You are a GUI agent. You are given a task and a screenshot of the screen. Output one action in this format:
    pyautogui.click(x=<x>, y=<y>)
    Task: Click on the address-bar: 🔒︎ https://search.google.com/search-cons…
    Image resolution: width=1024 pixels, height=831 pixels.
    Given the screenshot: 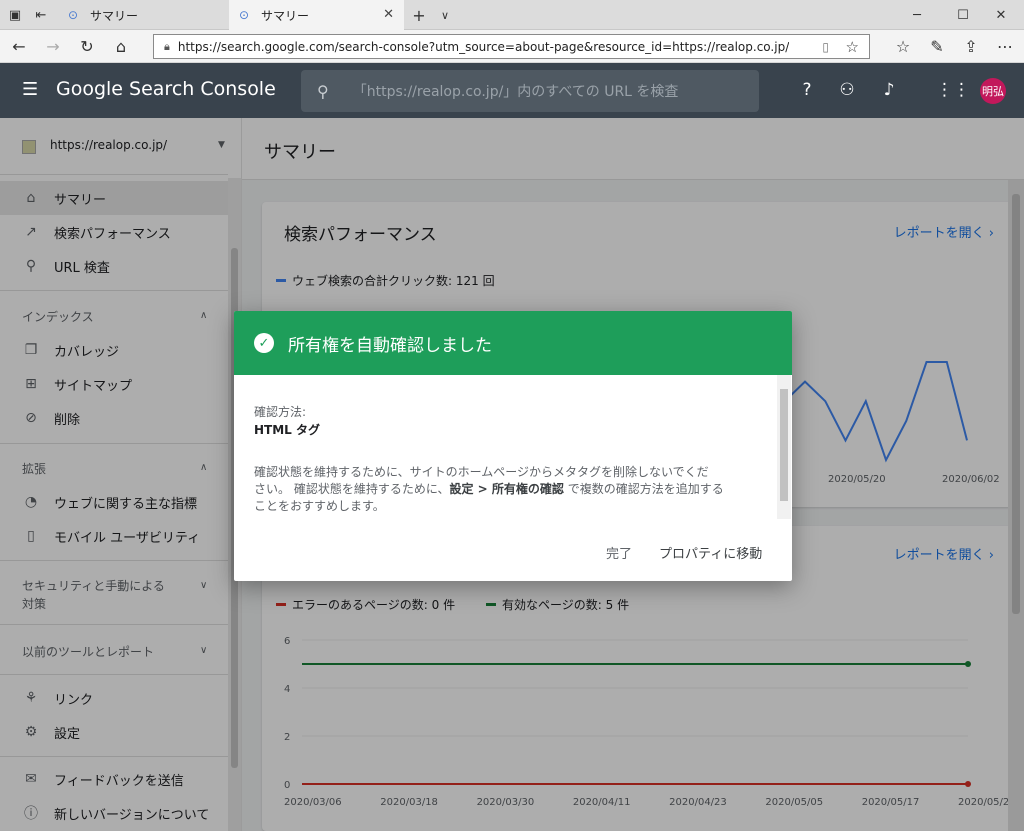 What is the action you would take?
    pyautogui.click(x=511, y=46)
    